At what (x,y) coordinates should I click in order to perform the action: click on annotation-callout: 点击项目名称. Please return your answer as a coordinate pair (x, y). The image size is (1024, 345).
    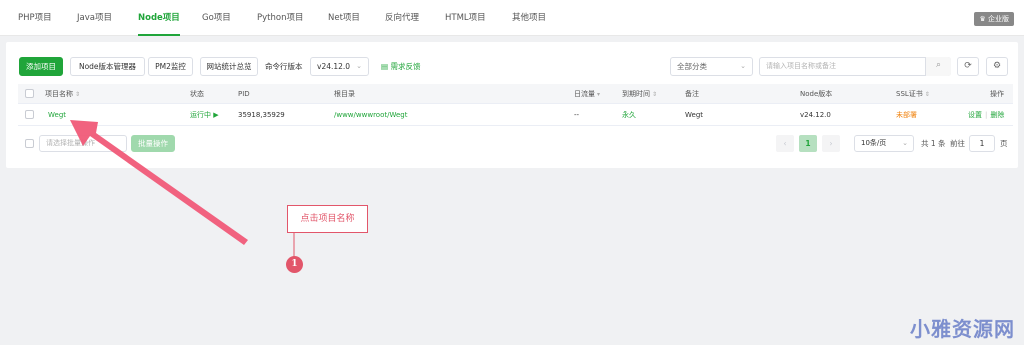
    Looking at the image, I should click on (327, 219).